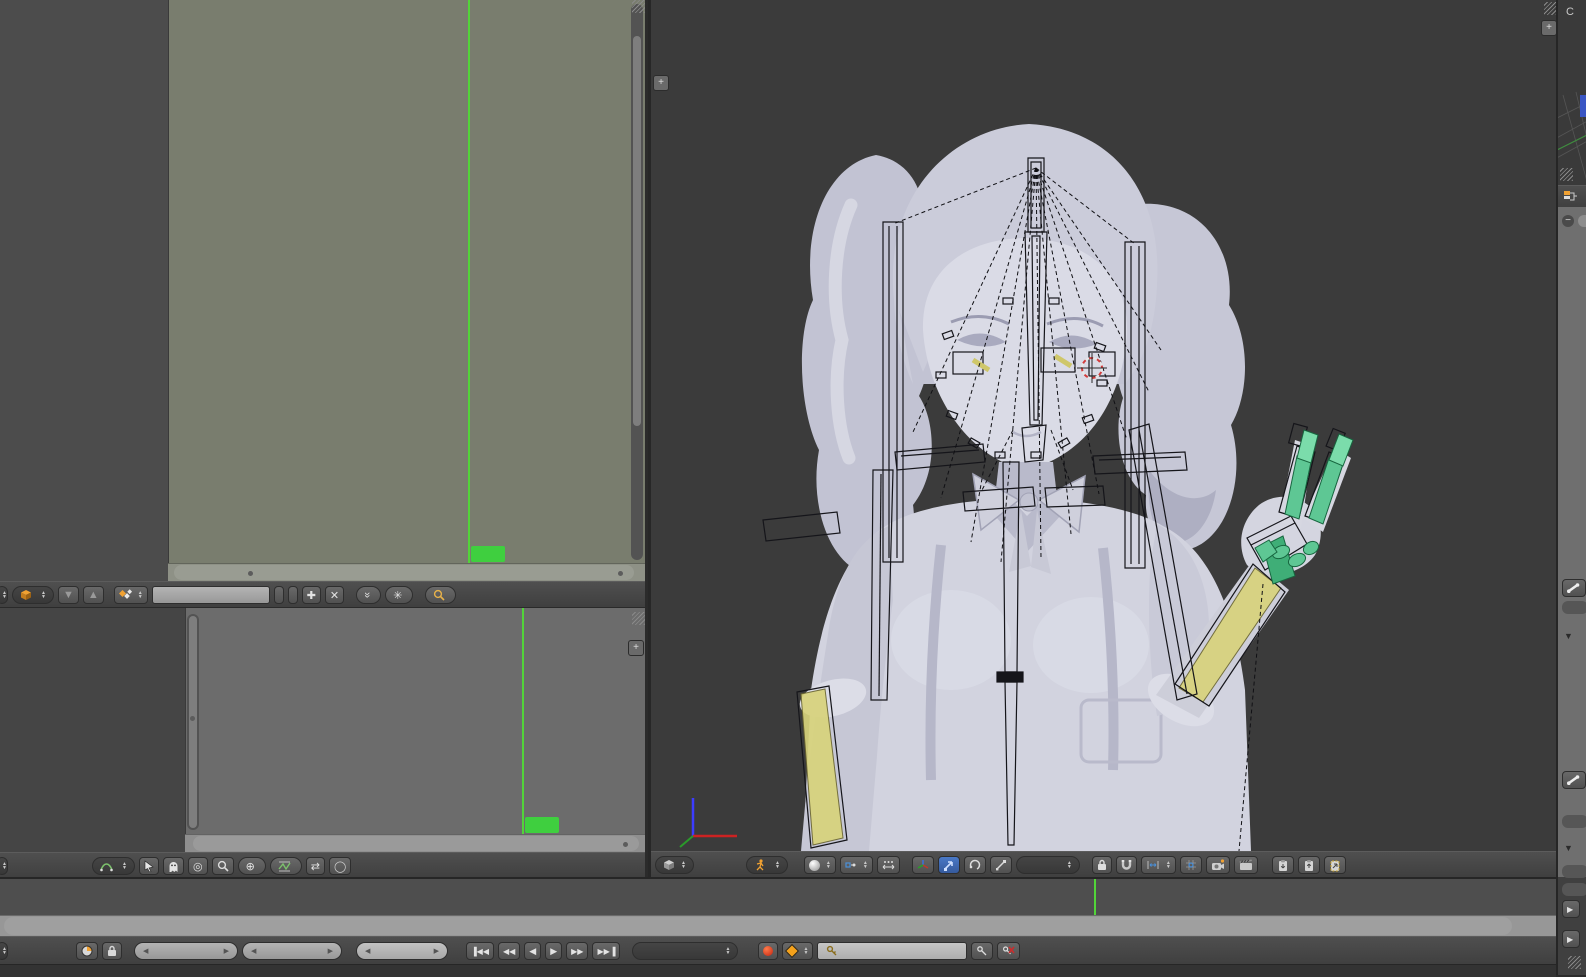  I want to click on summary-toggle, so click(441, 595).